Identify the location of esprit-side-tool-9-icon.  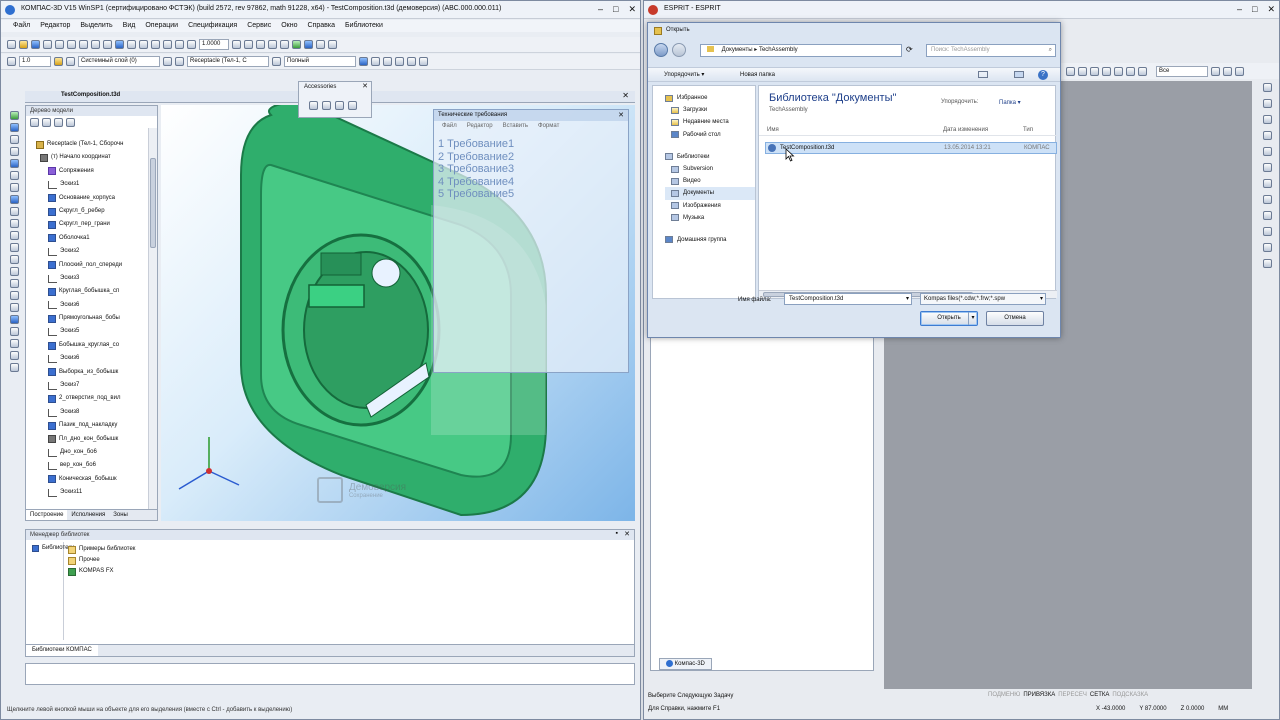
(1267, 215).